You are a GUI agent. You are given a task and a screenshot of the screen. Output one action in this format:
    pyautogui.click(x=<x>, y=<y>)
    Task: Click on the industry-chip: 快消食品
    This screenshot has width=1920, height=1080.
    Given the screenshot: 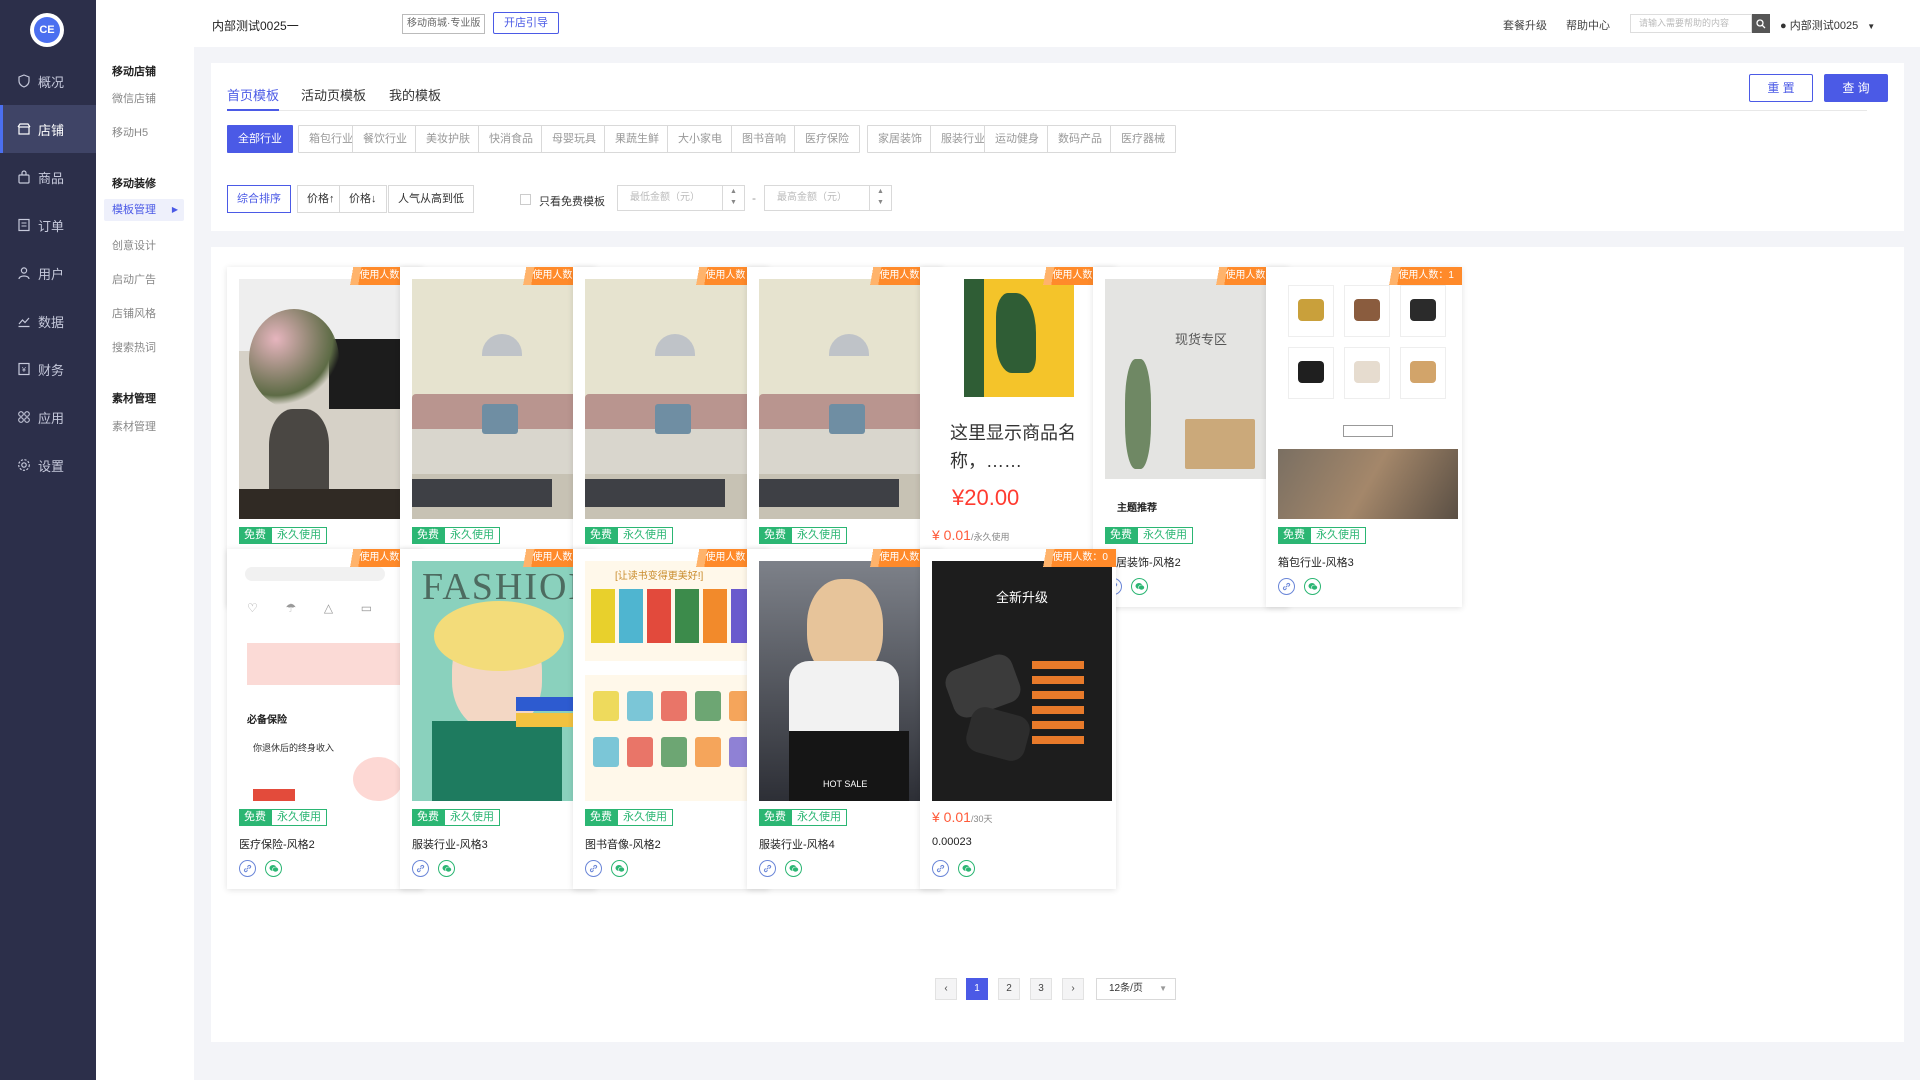 What is the action you would take?
    pyautogui.click(x=511, y=139)
    